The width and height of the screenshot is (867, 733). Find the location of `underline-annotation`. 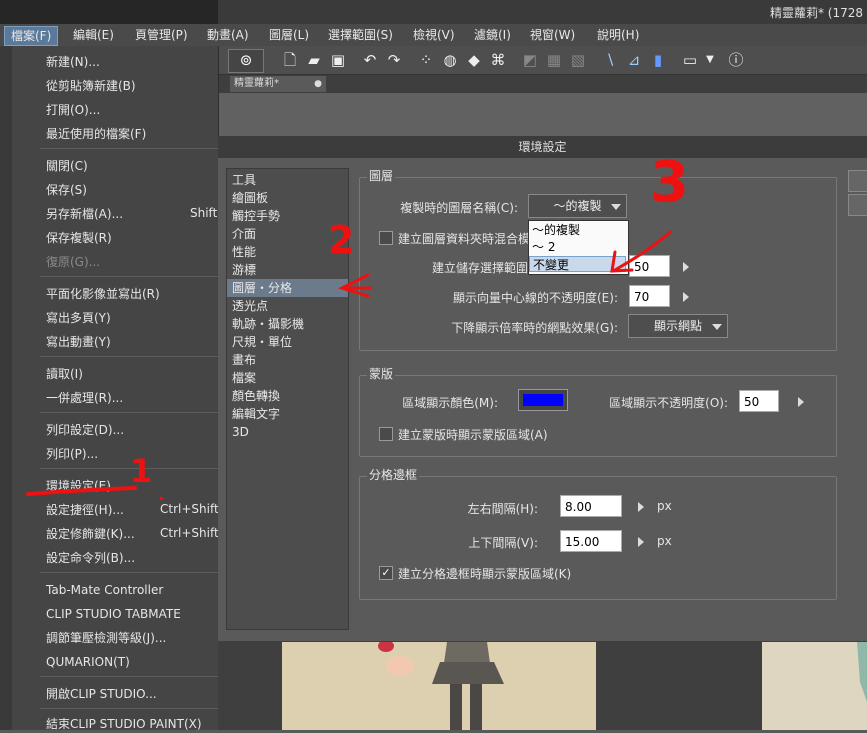

underline-annotation is located at coordinates (81, 491).